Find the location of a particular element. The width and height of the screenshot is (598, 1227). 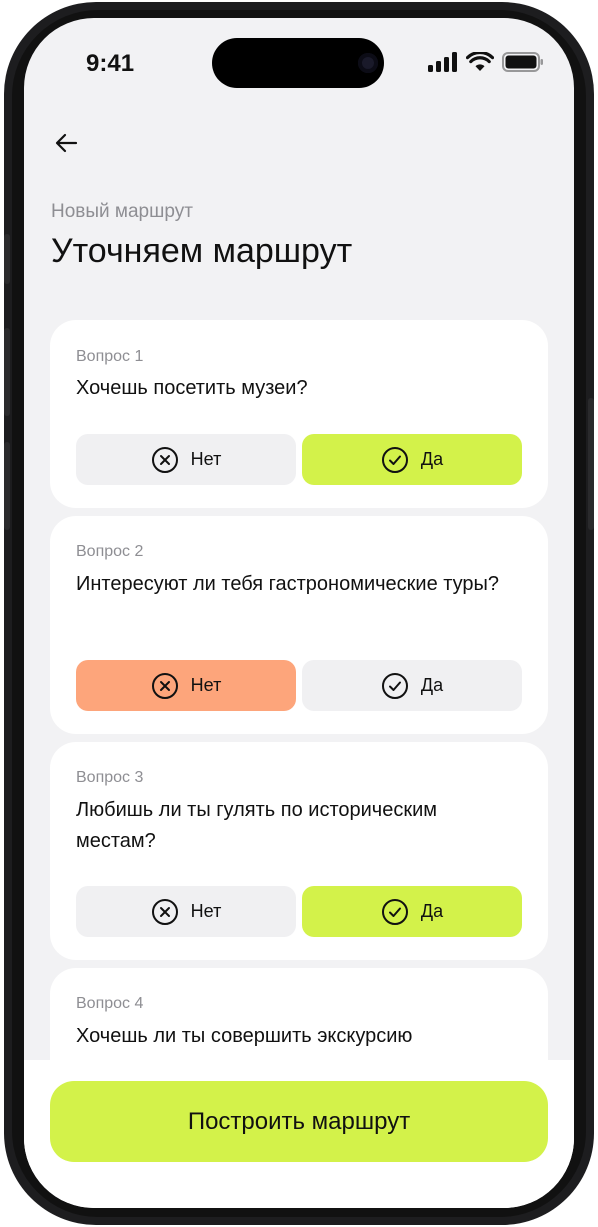

arrow-left-icon is located at coordinates (67, 143).